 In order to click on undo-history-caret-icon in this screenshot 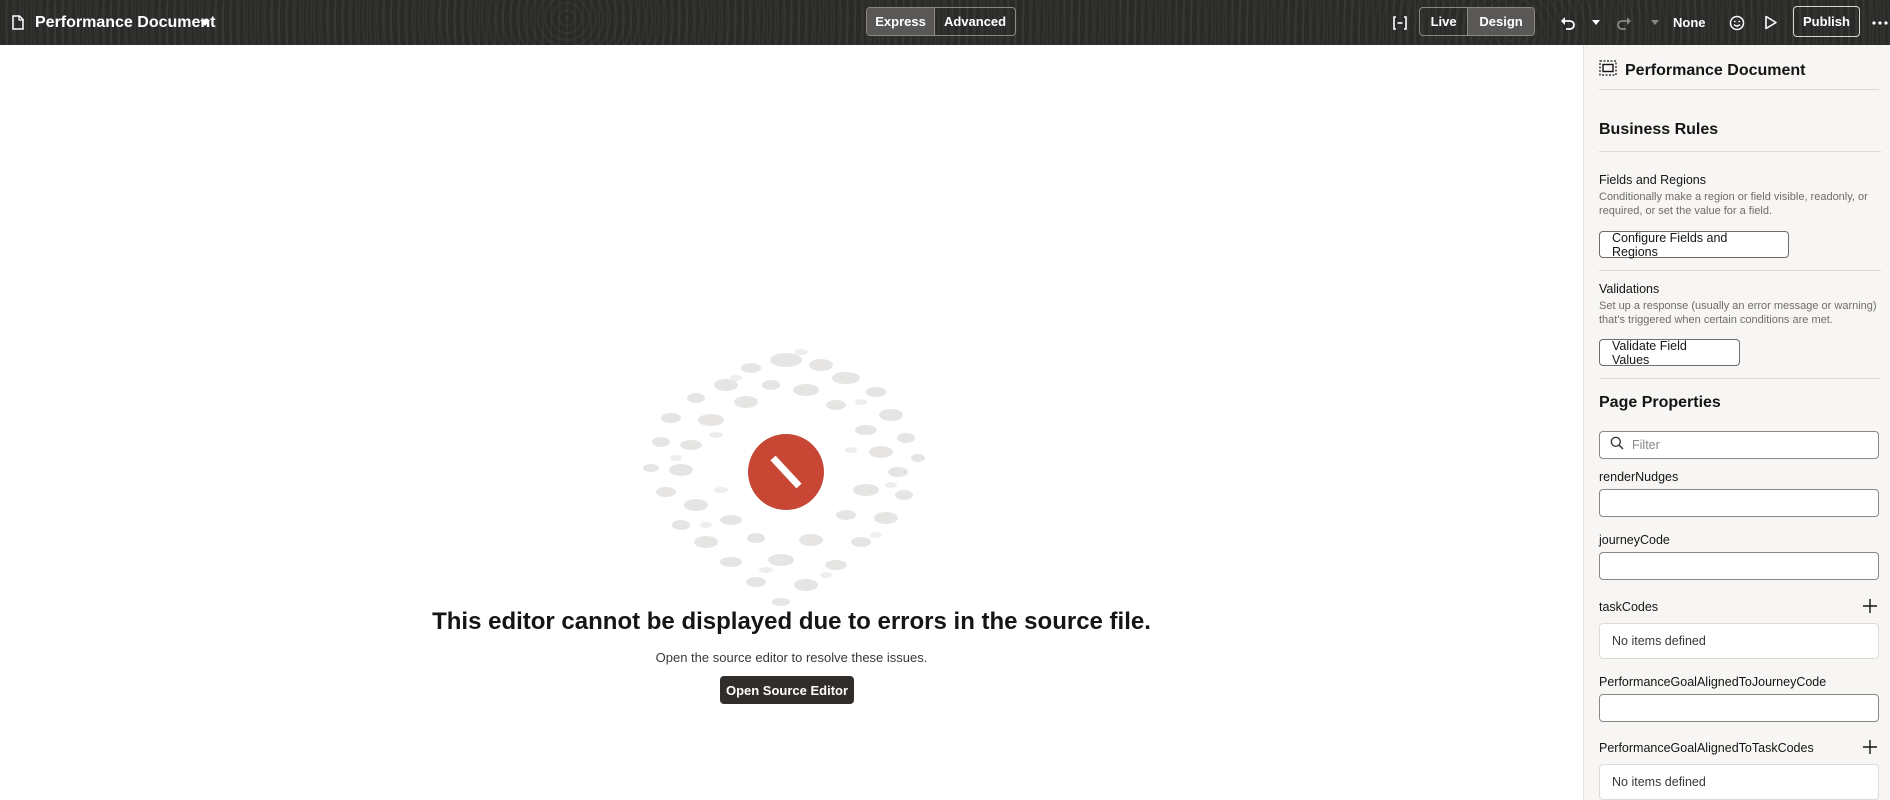, I will do `click(1596, 22)`.